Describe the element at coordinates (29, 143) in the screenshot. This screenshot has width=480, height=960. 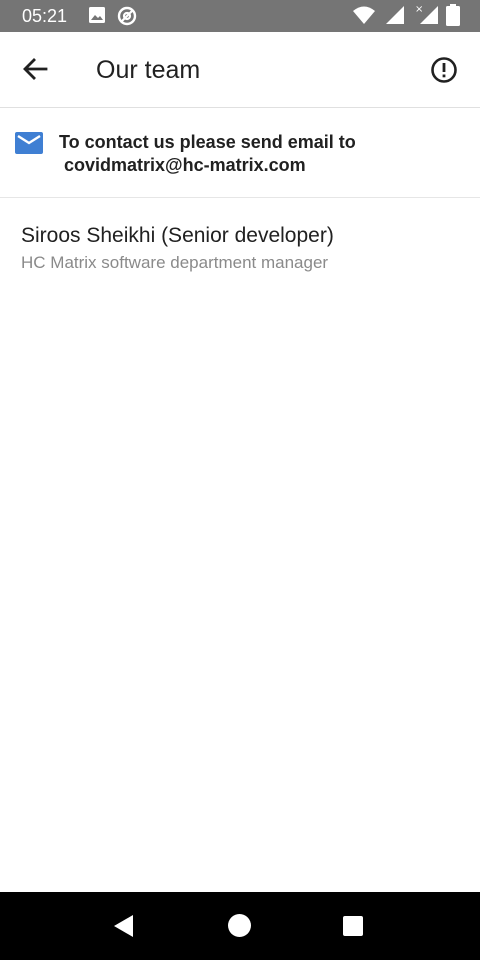
I see `mail-icon` at that location.